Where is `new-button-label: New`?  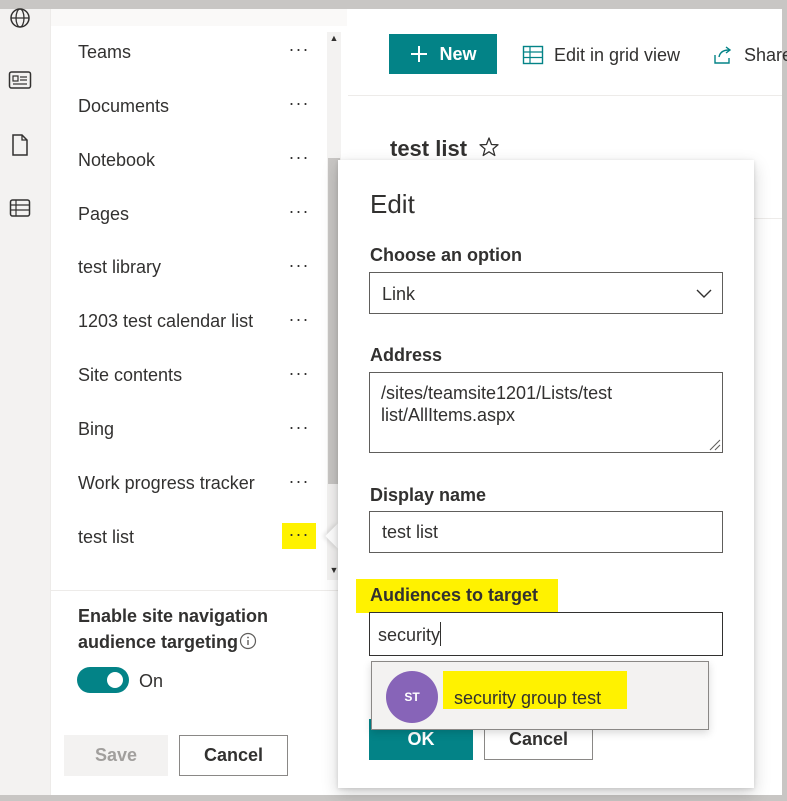 new-button-label: New is located at coordinates (458, 53).